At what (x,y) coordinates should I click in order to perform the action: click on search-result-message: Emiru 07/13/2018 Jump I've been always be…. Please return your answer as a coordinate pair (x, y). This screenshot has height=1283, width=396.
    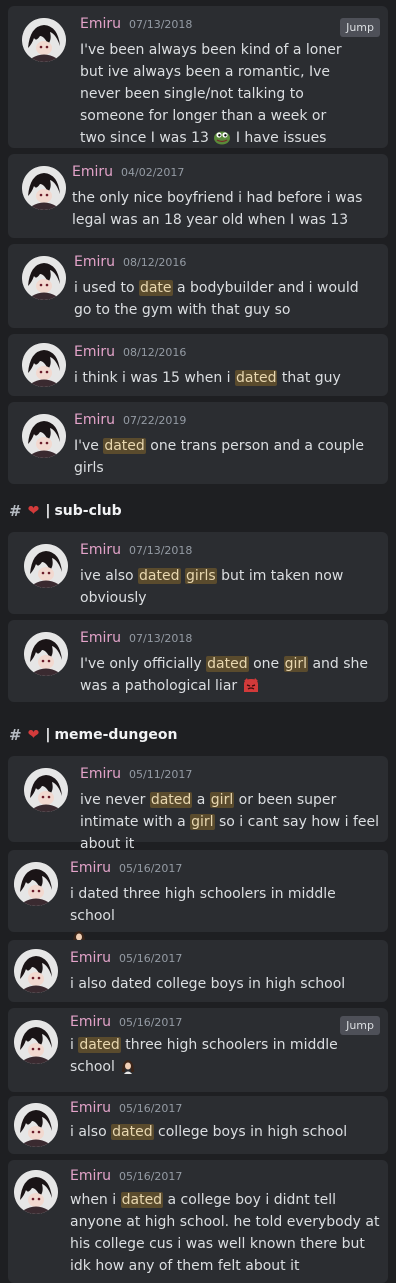
    Looking at the image, I should click on (198, 77).